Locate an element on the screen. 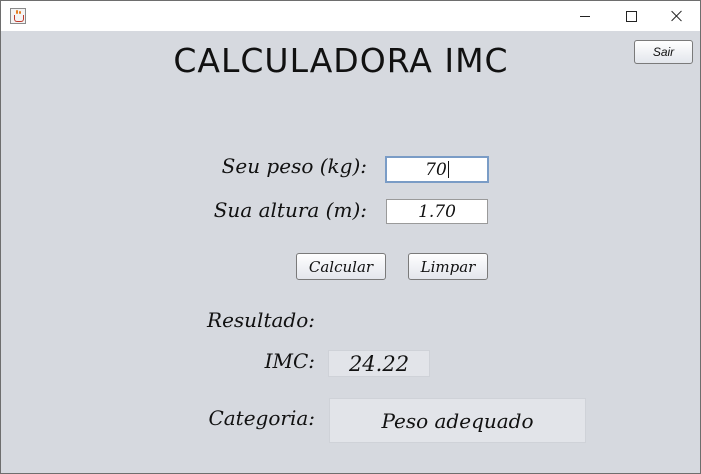 Image resolution: width=701 pixels, height=474 pixels. page-title: CALCULADORA IMC is located at coordinates (341, 60).